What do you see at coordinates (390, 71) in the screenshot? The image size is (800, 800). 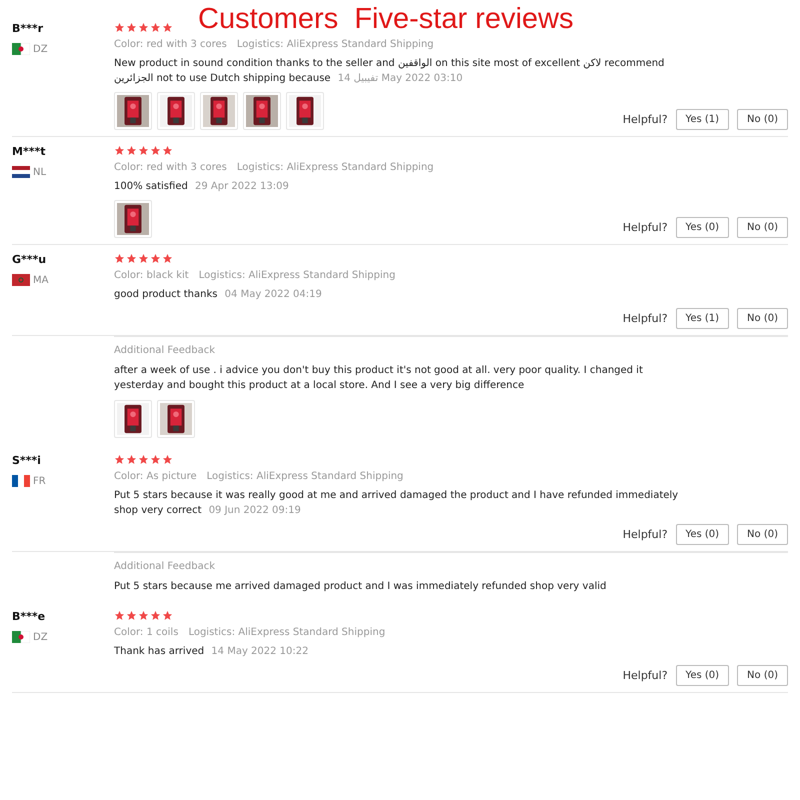 I see `review-text: New product in sound condition thanks to the seller and الواقفين on this site most of excellent لاكن recommend الجزائرين not to use Dutch shipping because 14 تفيبيل May 2022 03:10` at bounding box center [390, 71].